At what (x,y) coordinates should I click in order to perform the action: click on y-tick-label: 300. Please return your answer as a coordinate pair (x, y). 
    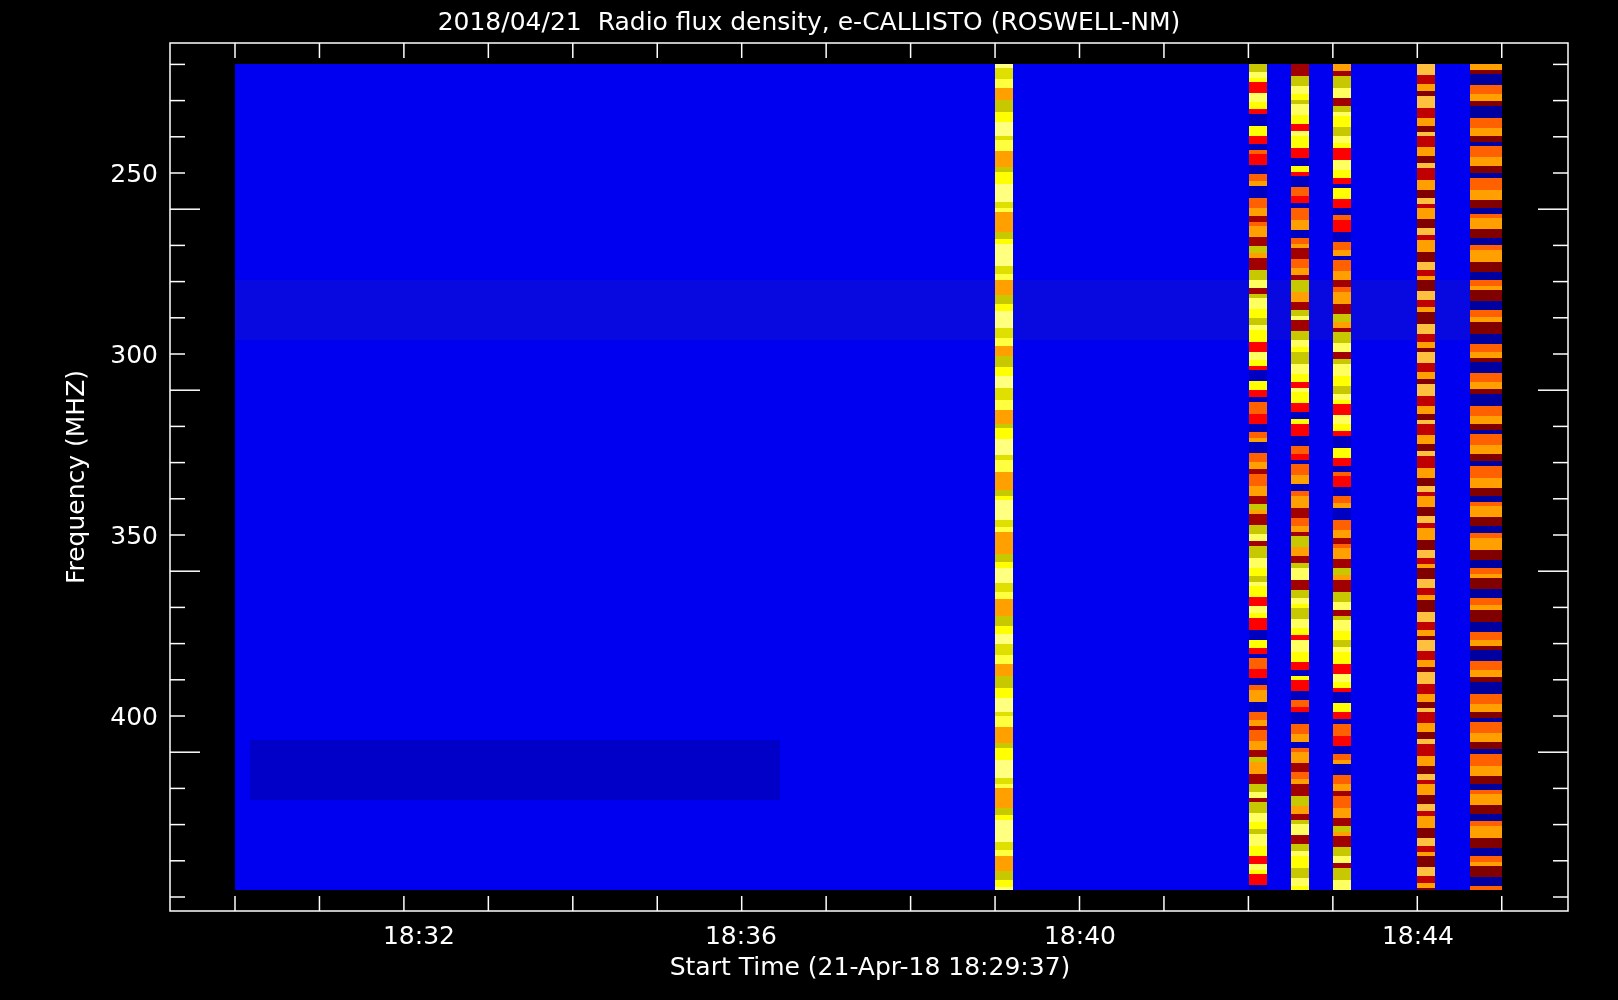
    Looking at the image, I should click on (134, 354).